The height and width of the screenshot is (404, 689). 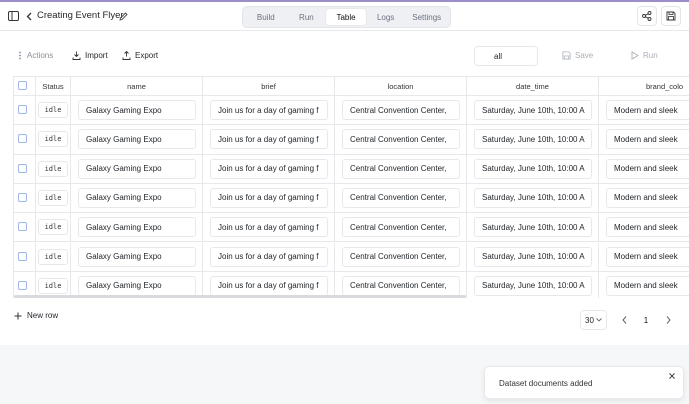 I want to click on column-header-location: location, so click(x=401, y=86).